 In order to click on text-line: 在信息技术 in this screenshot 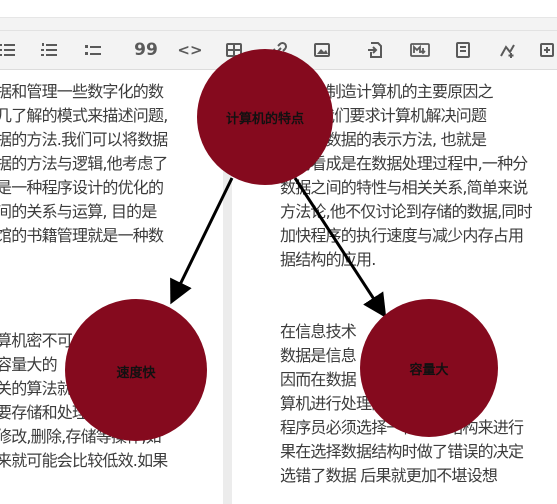, I will do `click(318, 331)`.